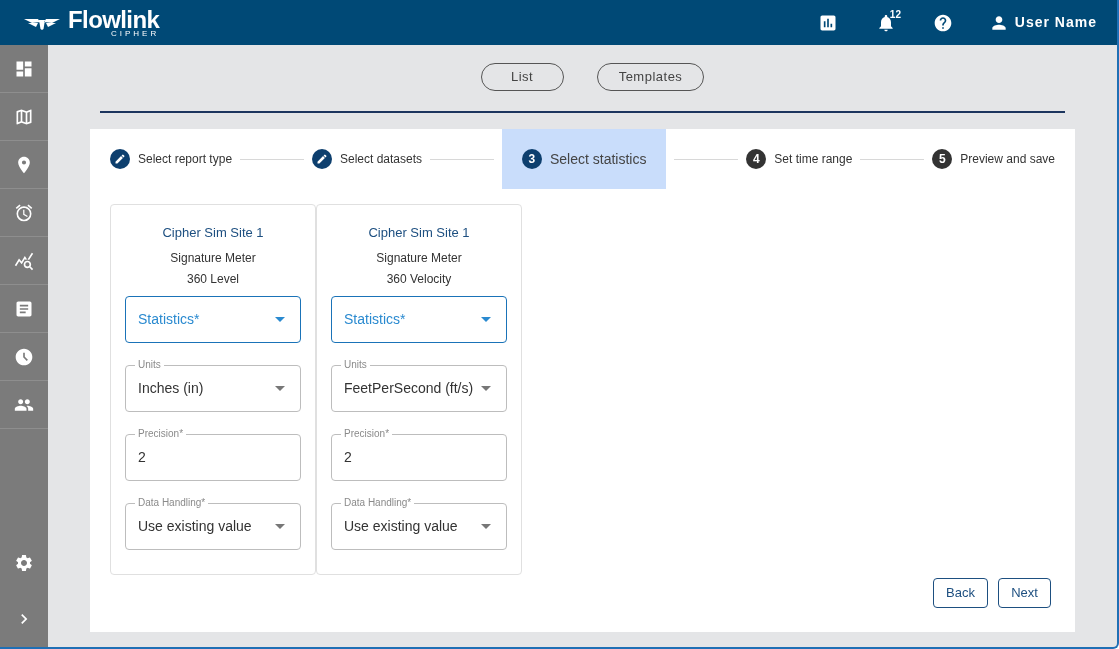 This screenshot has height=649, width=1119. I want to click on app-logo: Flowlink CIPHER, so click(114, 22).